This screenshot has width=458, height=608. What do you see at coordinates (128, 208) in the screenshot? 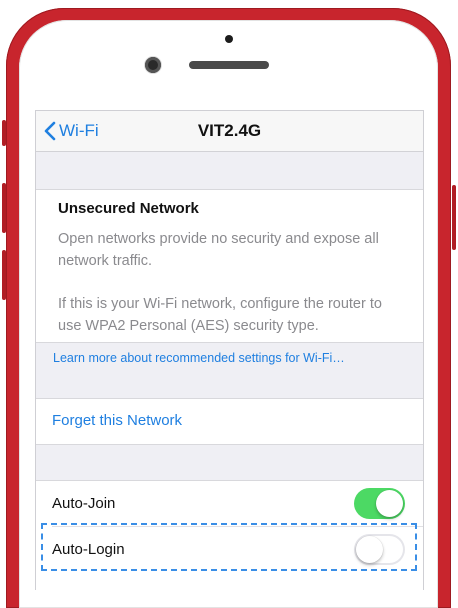
I see `notice-title: Unsecured Network` at bounding box center [128, 208].